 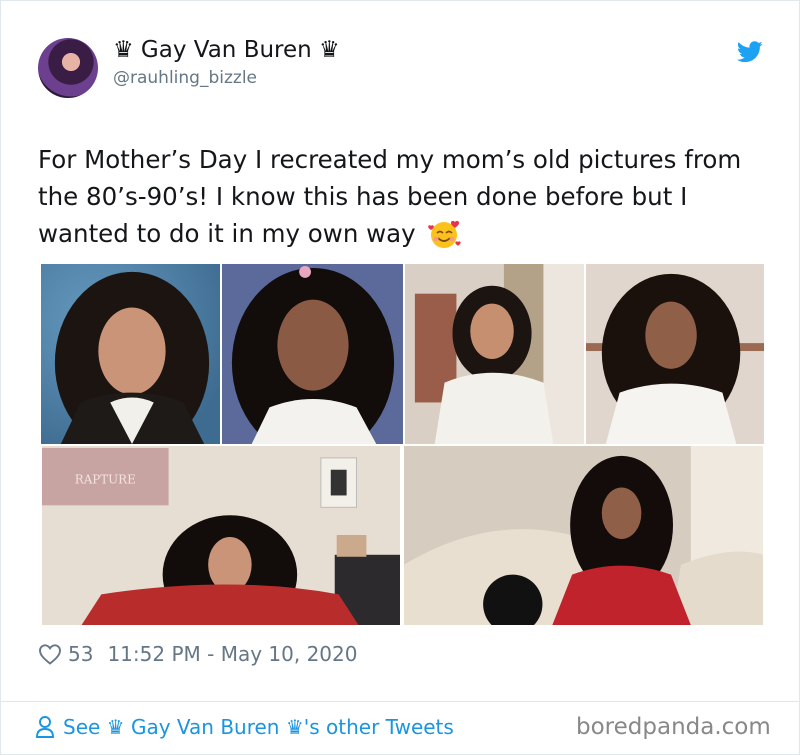 I want to click on divider, so click(x=400, y=701).